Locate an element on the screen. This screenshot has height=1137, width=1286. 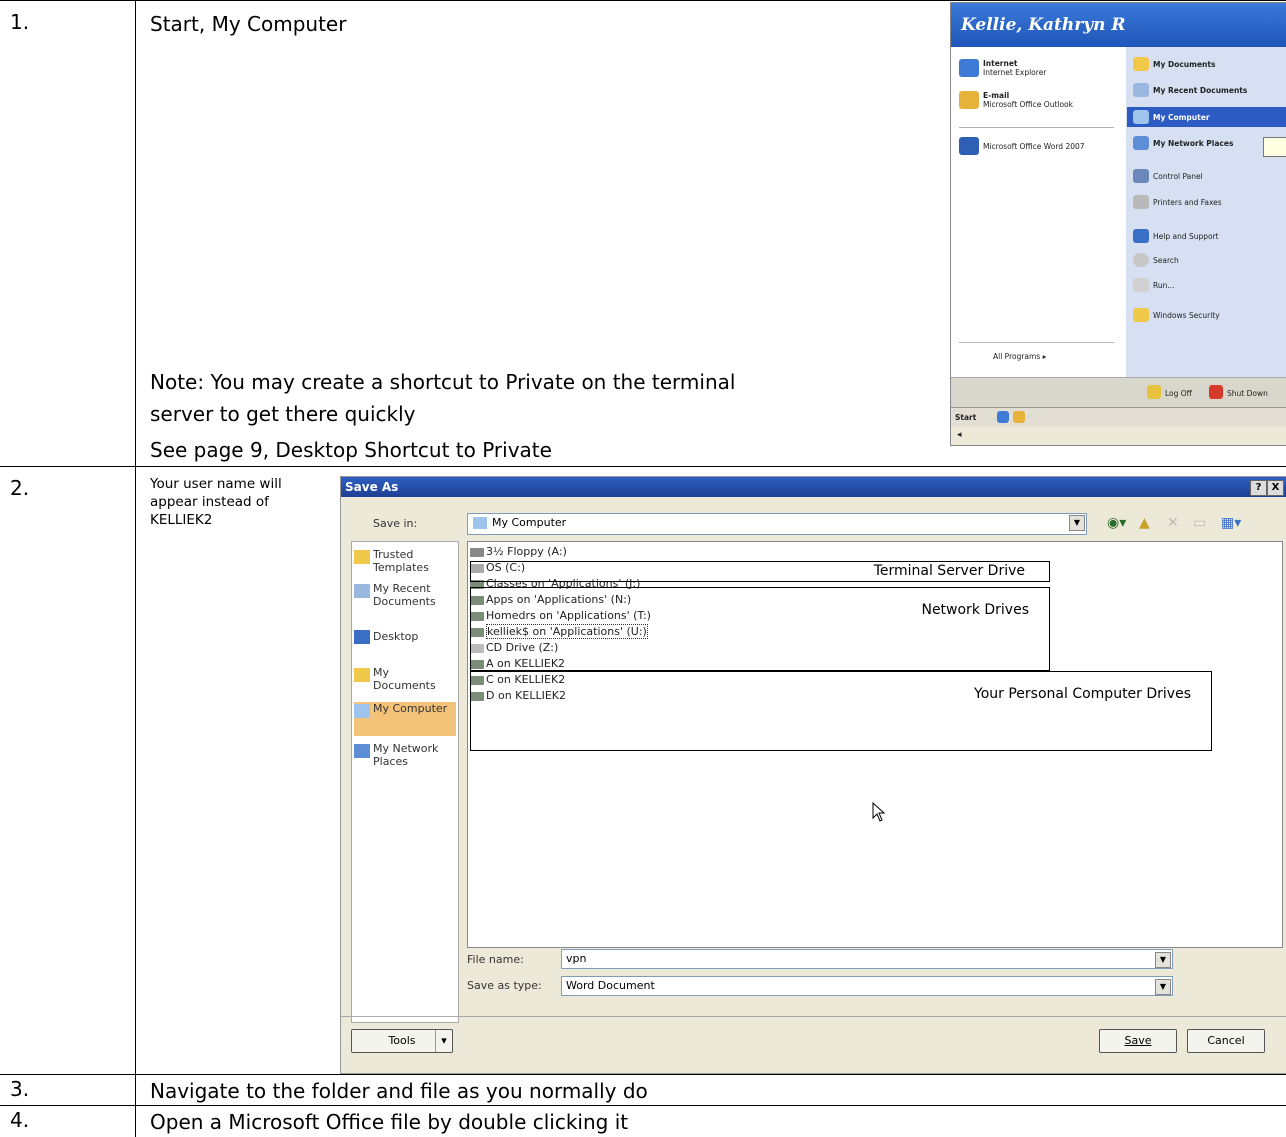
place-desktop: Desktop is located at coordinates (405, 637).